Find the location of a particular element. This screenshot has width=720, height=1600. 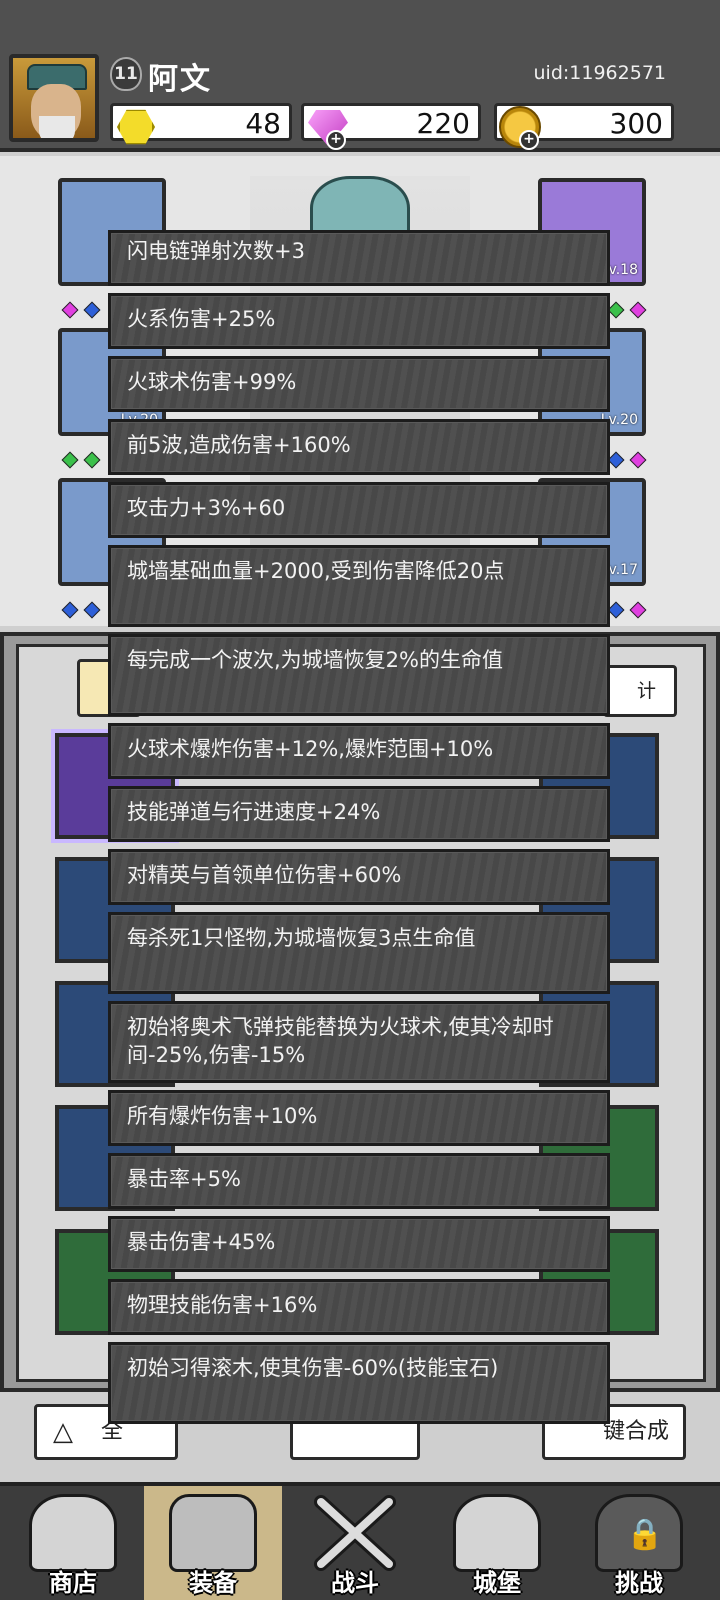

stat-entry: 每杀死1只怪物,为城墙恢复3点生命值 is located at coordinates (359, 953).